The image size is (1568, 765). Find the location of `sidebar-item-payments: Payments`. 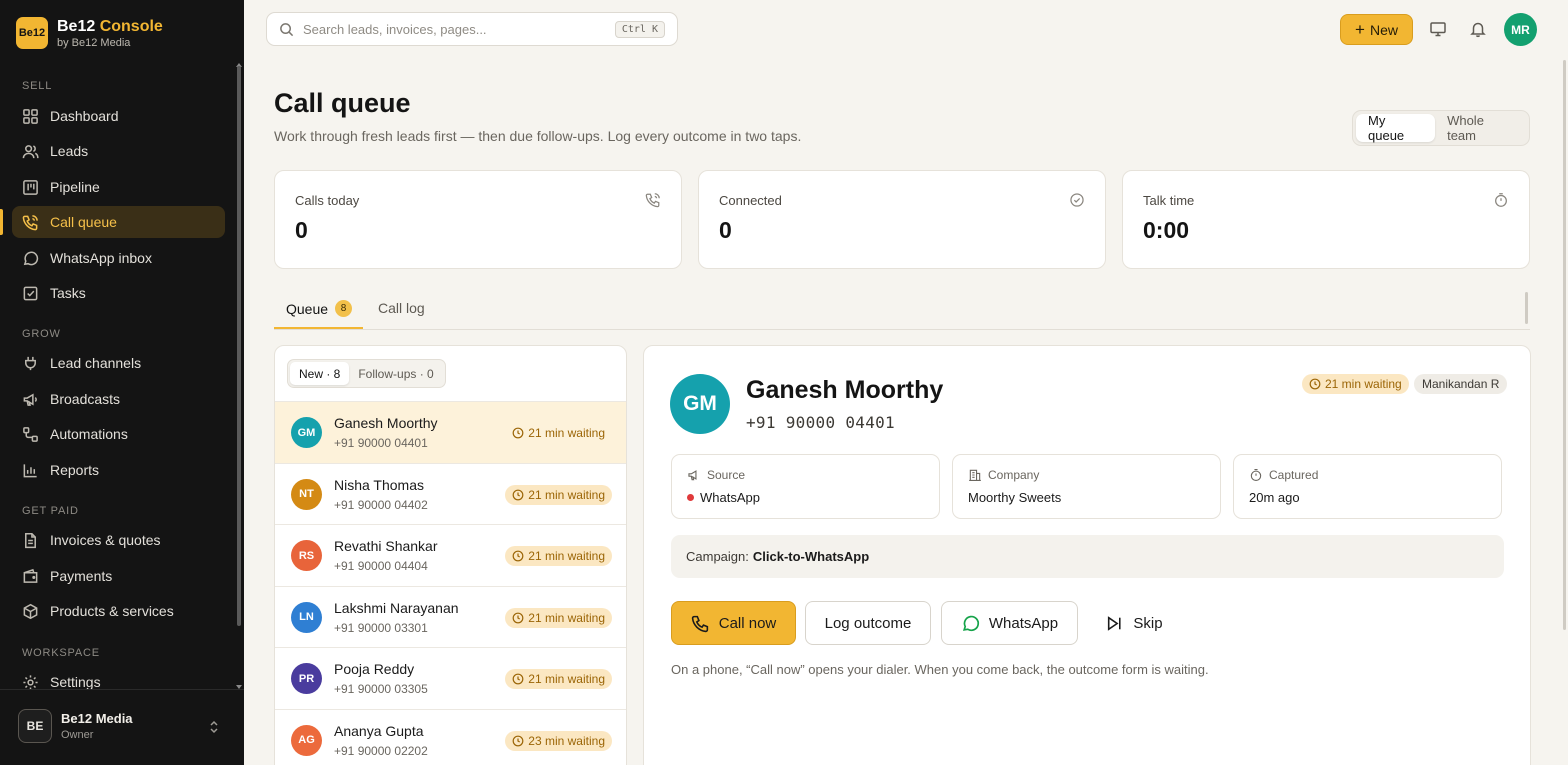

sidebar-item-payments: Payments is located at coordinates (118, 576).